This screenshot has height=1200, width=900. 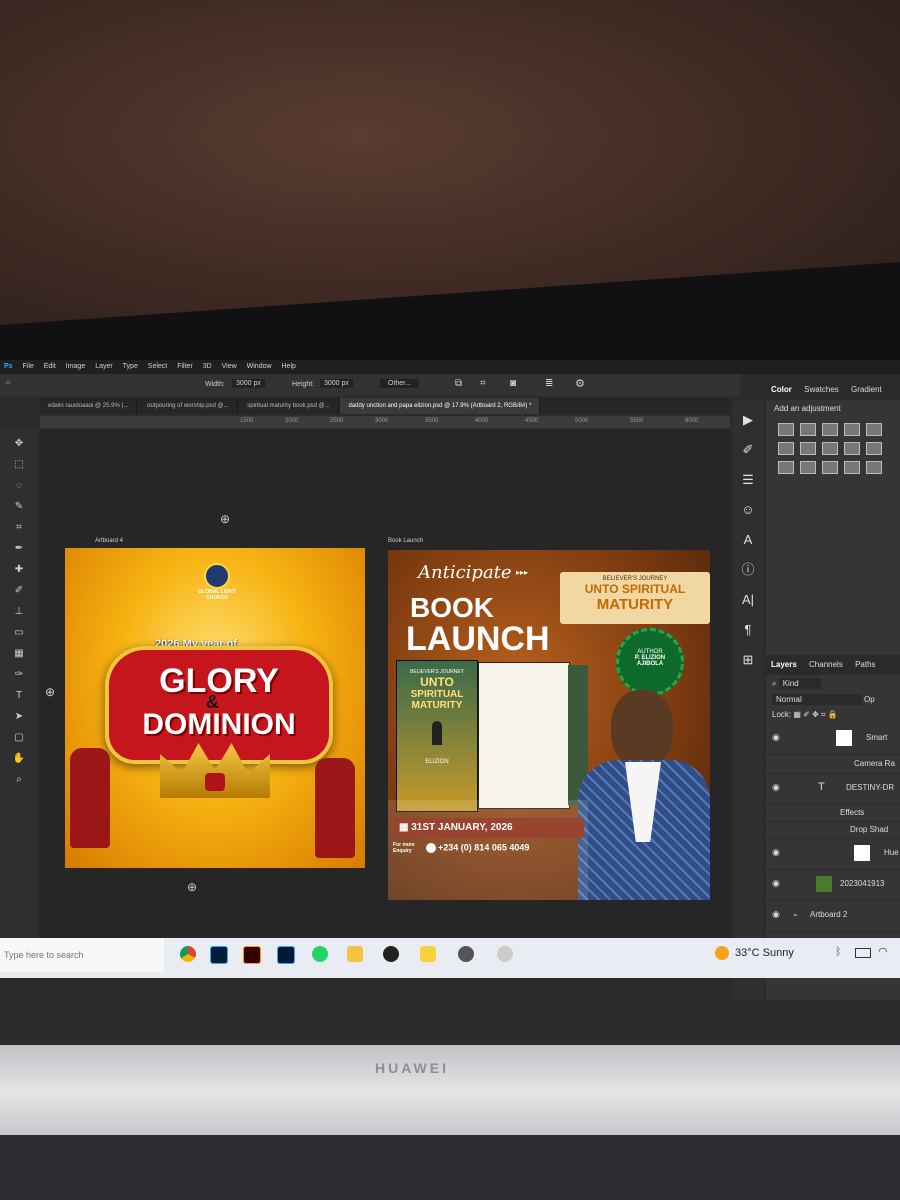 What do you see at coordinates (483, 383) in the screenshot?
I see `crop-icon: ⌗` at bounding box center [483, 383].